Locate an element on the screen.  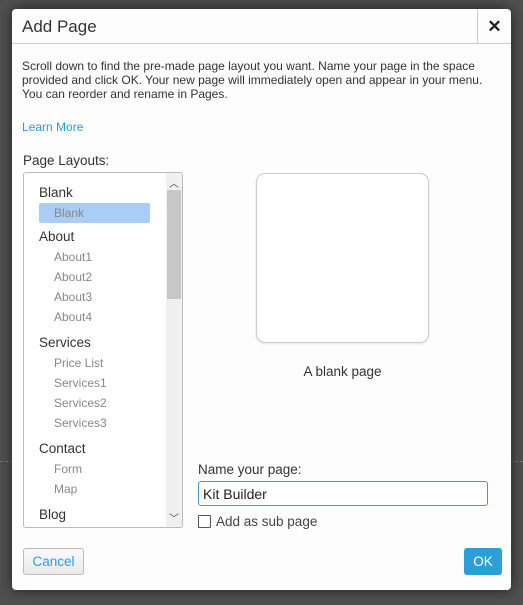
layout-group-heading: About is located at coordinates (57, 236).